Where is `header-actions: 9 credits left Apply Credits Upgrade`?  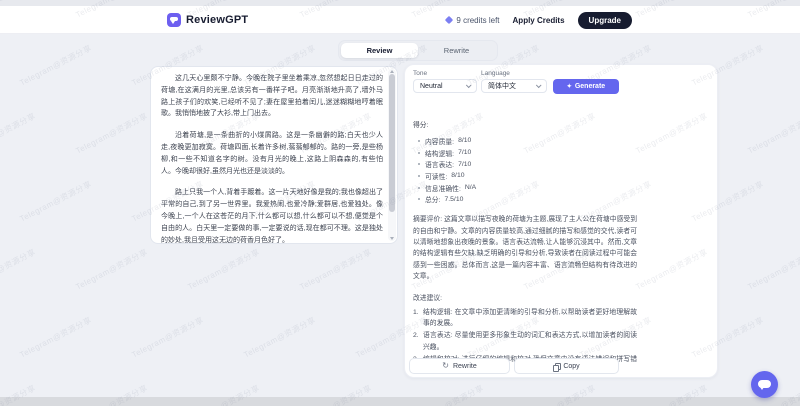
header-actions: 9 credits left Apply Credits Upgrade is located at coordinates (538, 20).